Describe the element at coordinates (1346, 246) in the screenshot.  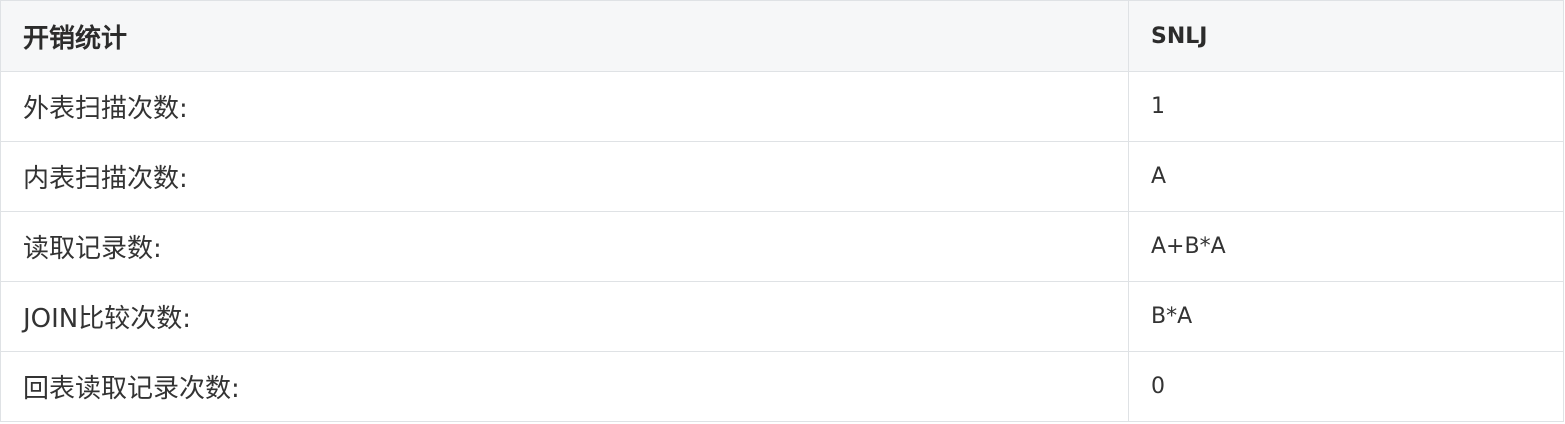
I see `row-value: A+B*A` at that location.